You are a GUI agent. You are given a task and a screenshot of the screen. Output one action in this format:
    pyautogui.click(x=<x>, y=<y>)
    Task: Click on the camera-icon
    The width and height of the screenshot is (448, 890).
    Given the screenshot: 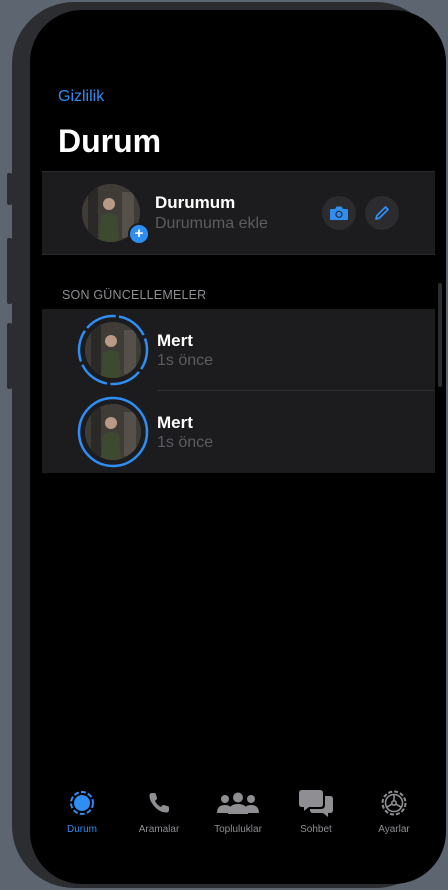 What is the action you would take?
    pyautogui.click(x=339, y=213)
    